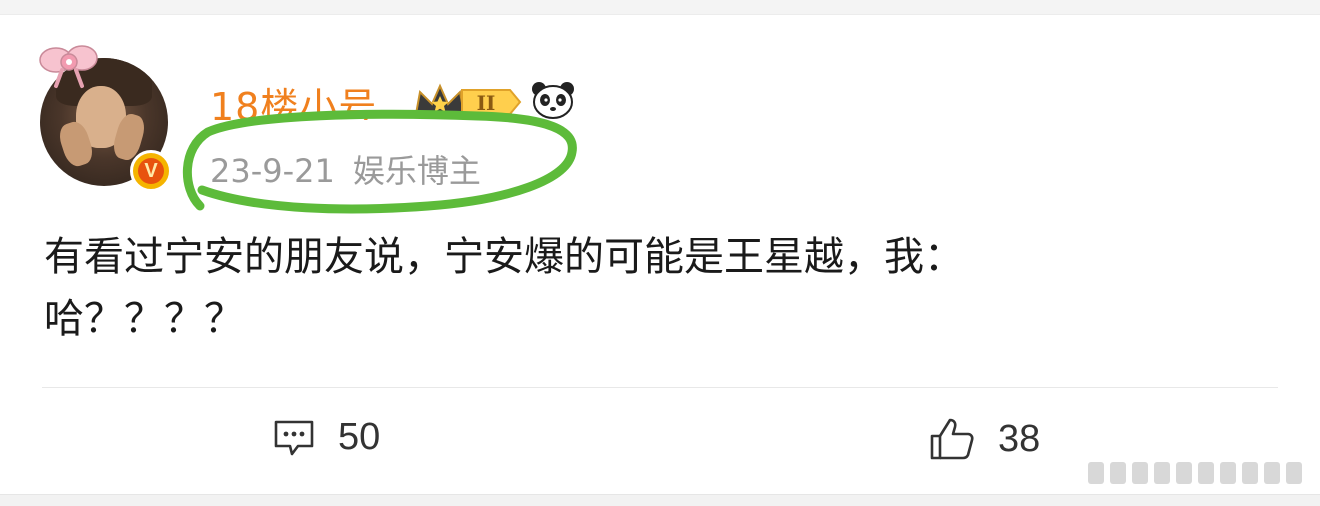 The height and width of the screenshot is (506, 1320). I want to click on bow-sticker-icon, so click(68, 66).